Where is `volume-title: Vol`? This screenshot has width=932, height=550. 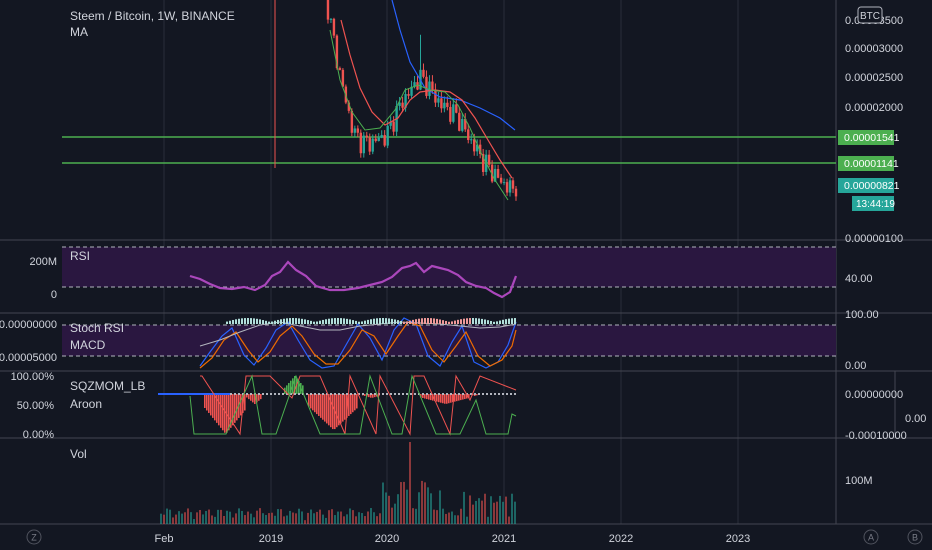 volume-title: Vol is located at coordinates (78, 454).